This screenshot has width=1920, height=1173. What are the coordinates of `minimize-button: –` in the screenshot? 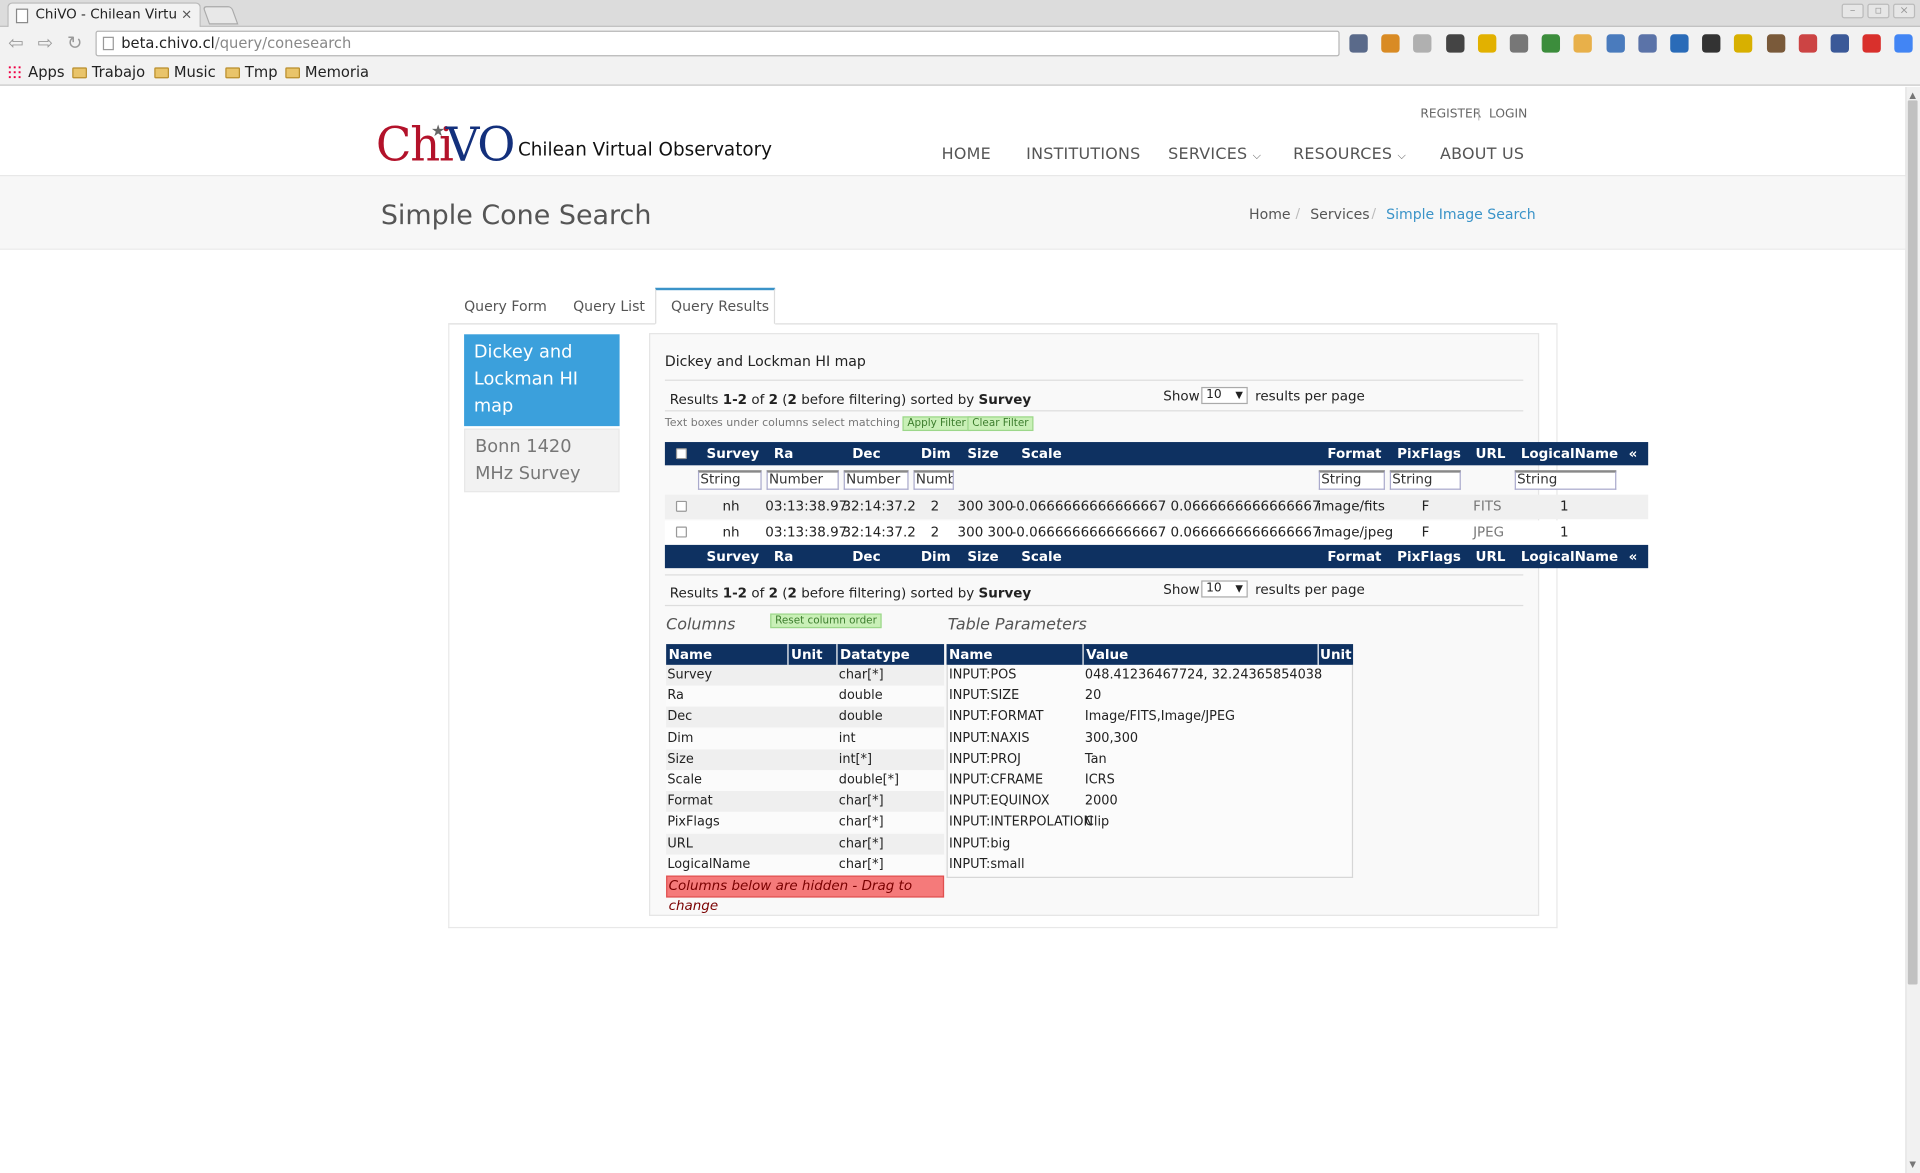 It's located at (1852, 11).